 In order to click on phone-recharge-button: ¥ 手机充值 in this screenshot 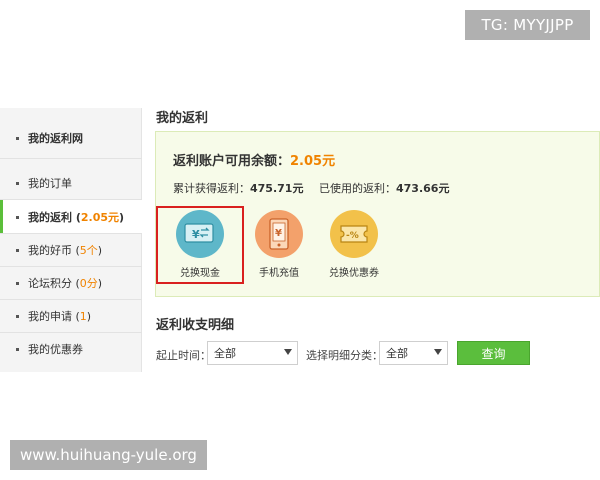, I will do `click(279, 244)`.